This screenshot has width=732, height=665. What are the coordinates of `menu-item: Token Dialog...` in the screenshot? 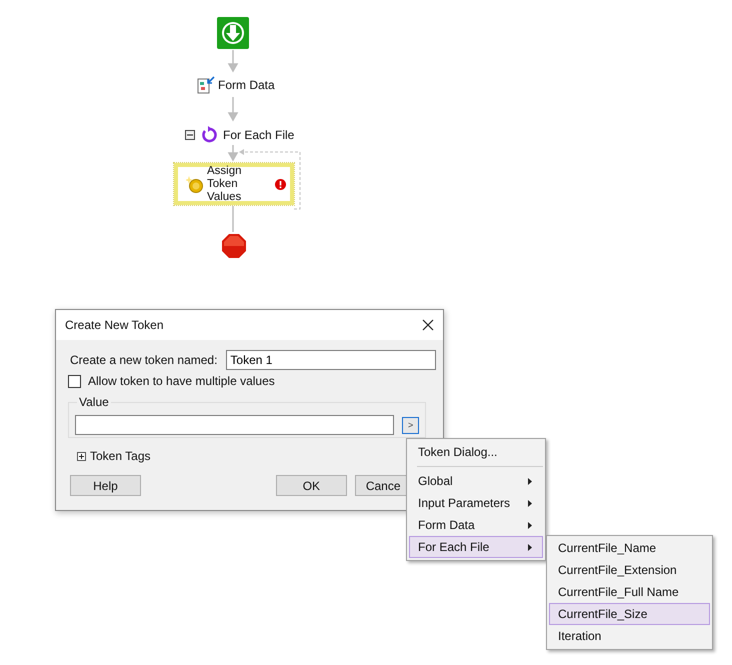 It's located at (476, 452).